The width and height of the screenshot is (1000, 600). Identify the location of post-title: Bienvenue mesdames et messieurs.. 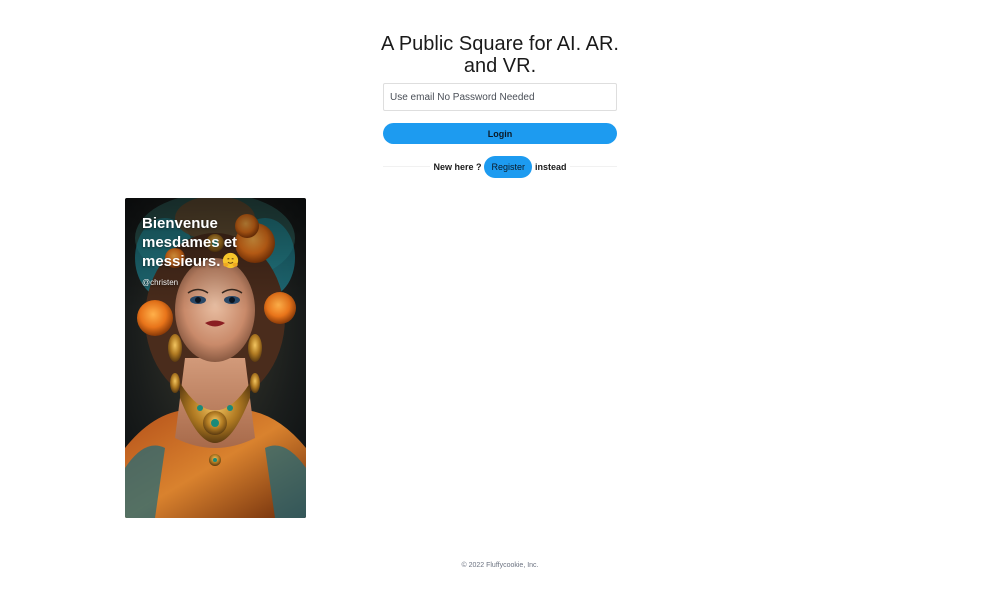
(217, 242).